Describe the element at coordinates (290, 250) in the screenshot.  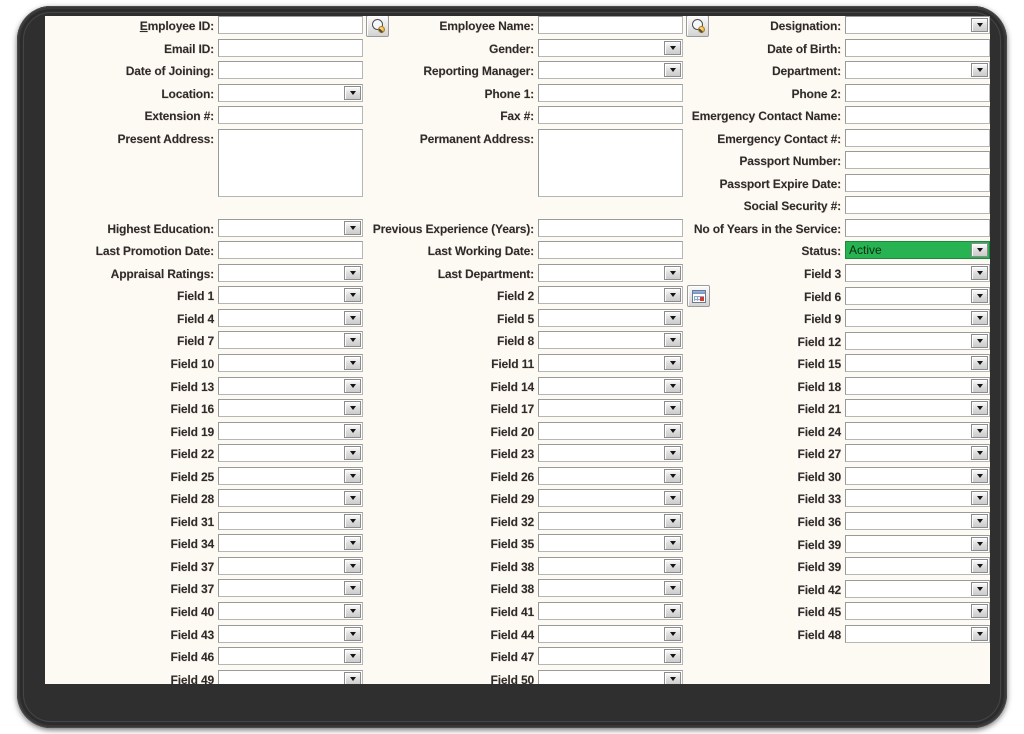
I see `input-last-promotion-date` at that location.